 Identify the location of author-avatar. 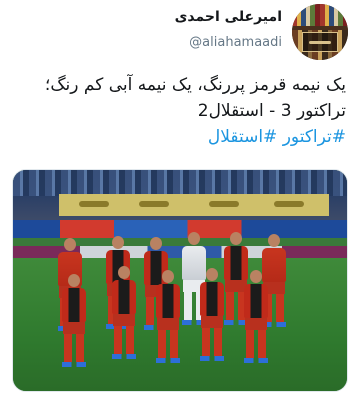
(320, 32).